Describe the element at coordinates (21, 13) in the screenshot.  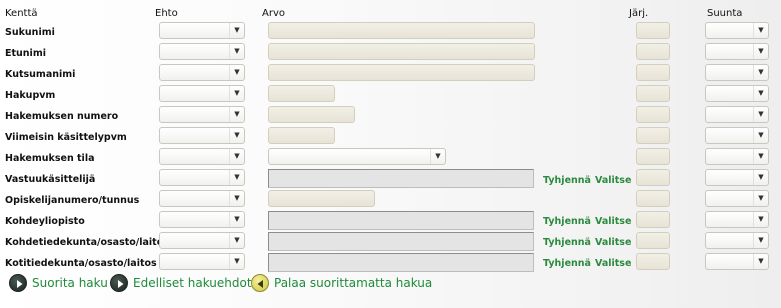
I see `header-field: Kenttä` at that location.